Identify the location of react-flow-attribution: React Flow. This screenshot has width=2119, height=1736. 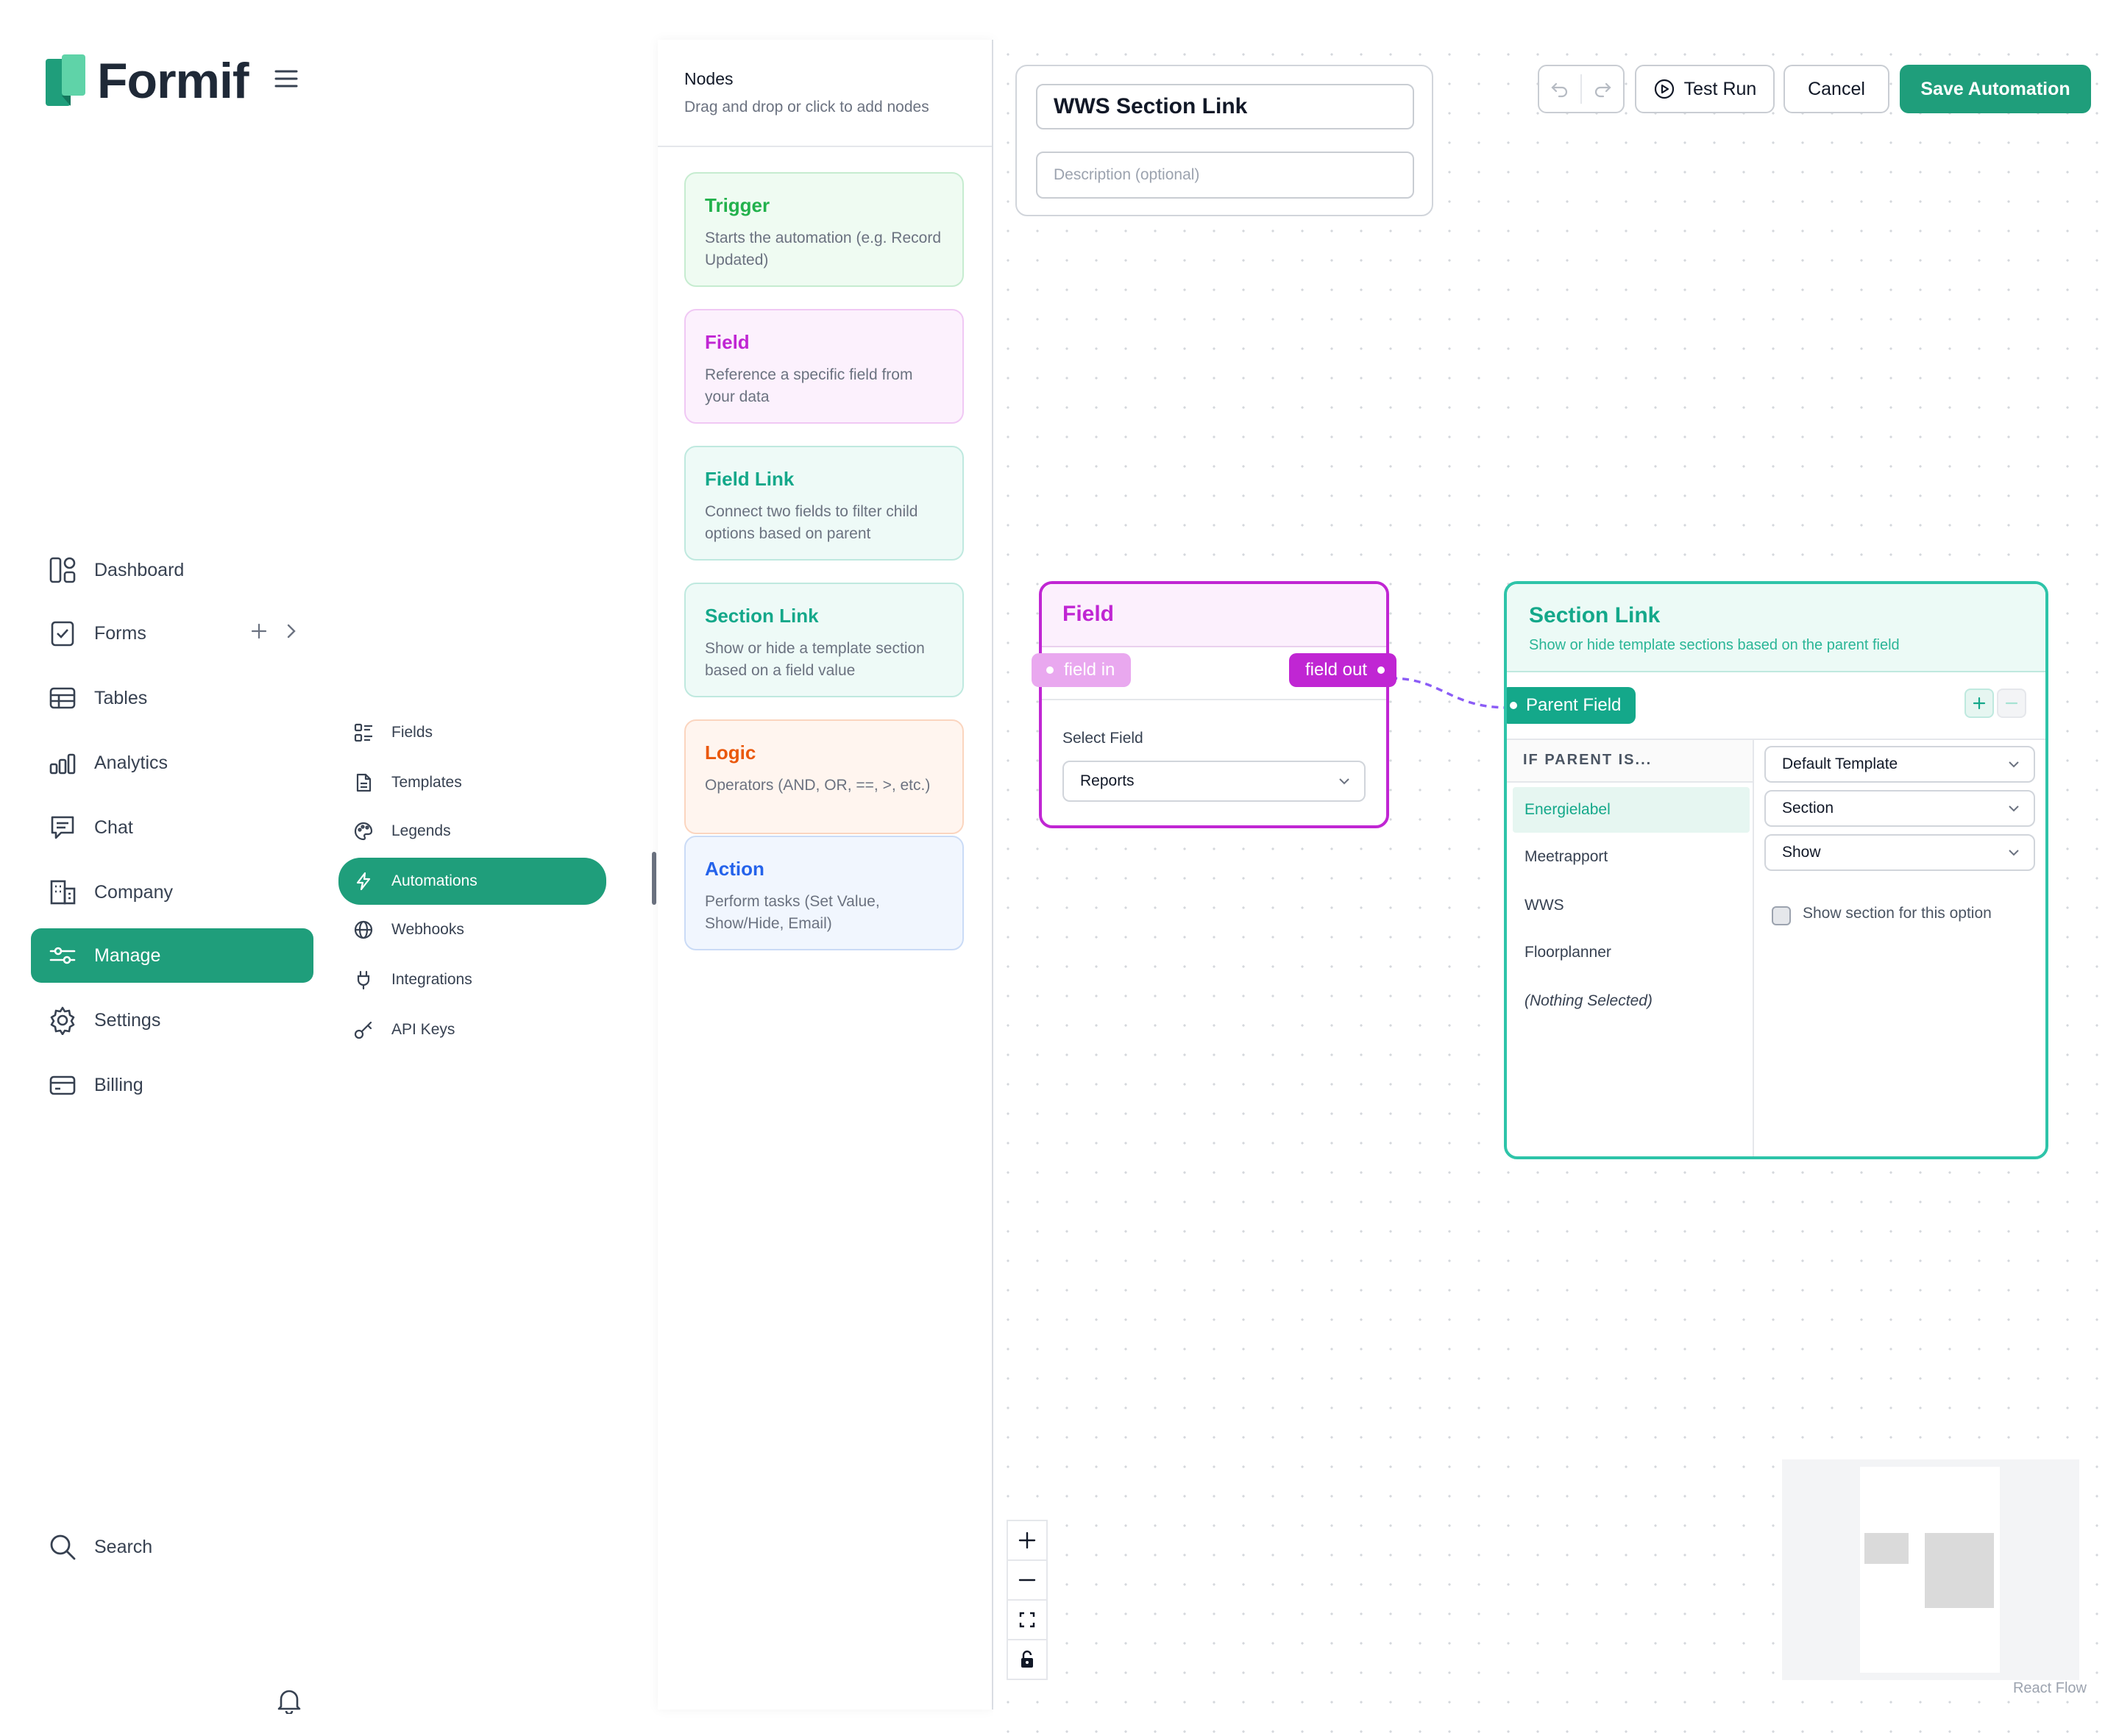
(2050, 1688).